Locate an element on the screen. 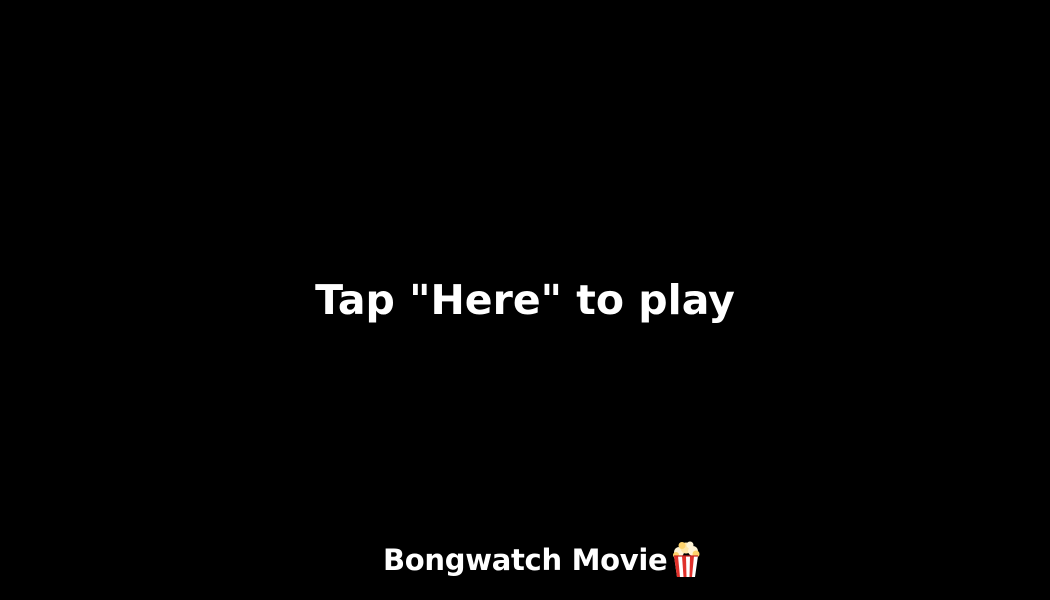 This screenshot has width=1050, height=600. brand-watermark: Bongwatch Movie is located at coordinates (543, 560).